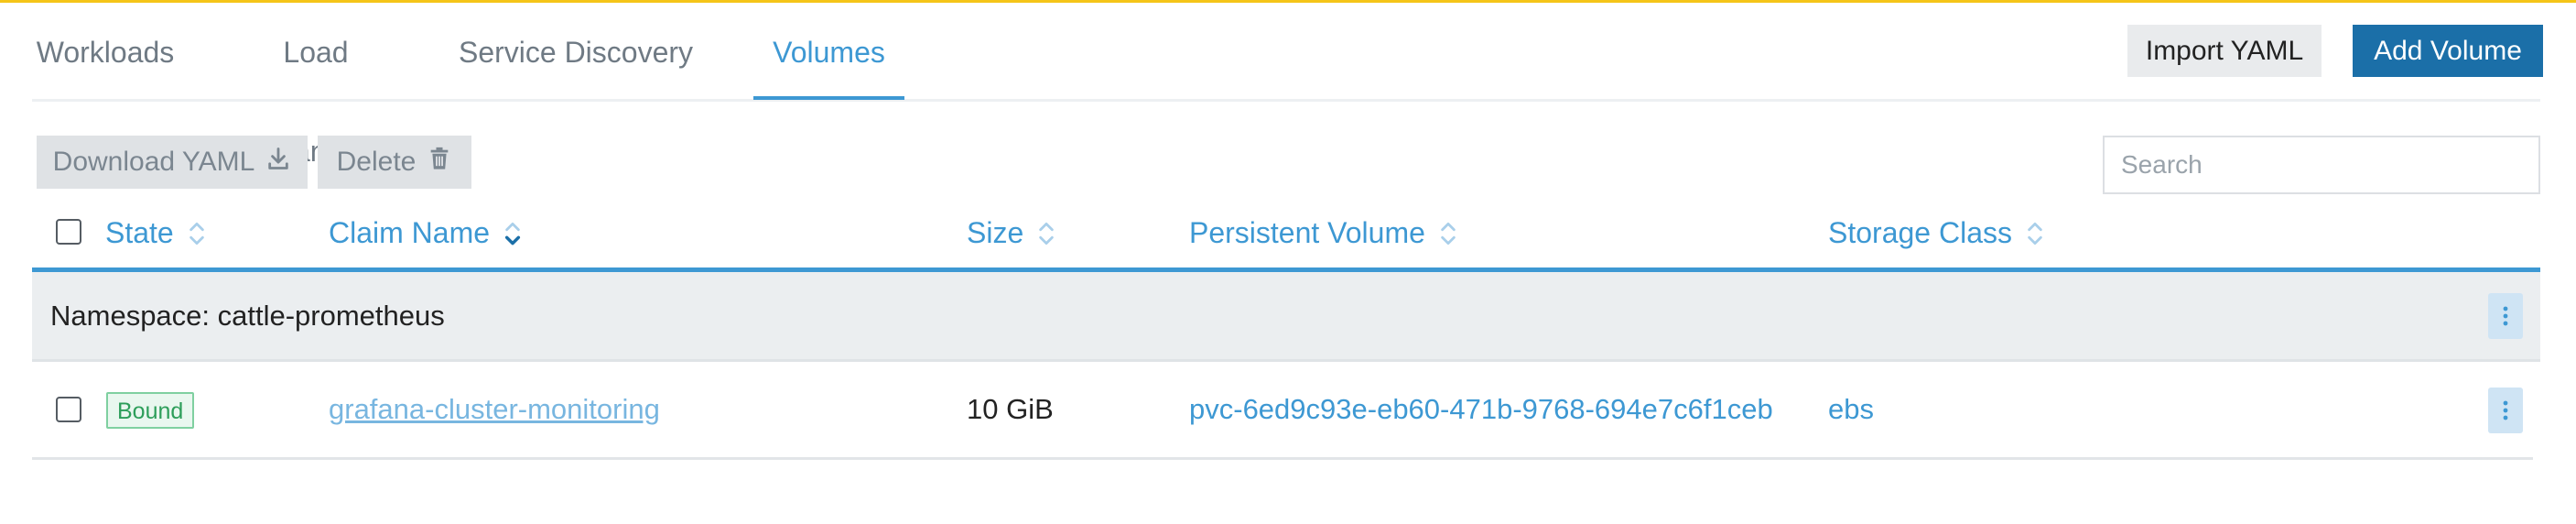 The width and height of the screenshot is (2576, 524). What do you see at coordinates (106, 52) in the screenshot?
I see `tab-workloads: Workloads` at bounding box center [106, 52].